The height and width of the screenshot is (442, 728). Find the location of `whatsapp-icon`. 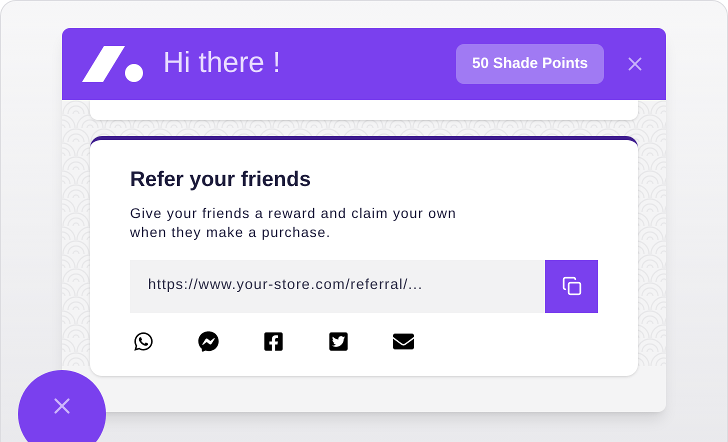

whatsapp-icon is located at coordinates (143, 341).